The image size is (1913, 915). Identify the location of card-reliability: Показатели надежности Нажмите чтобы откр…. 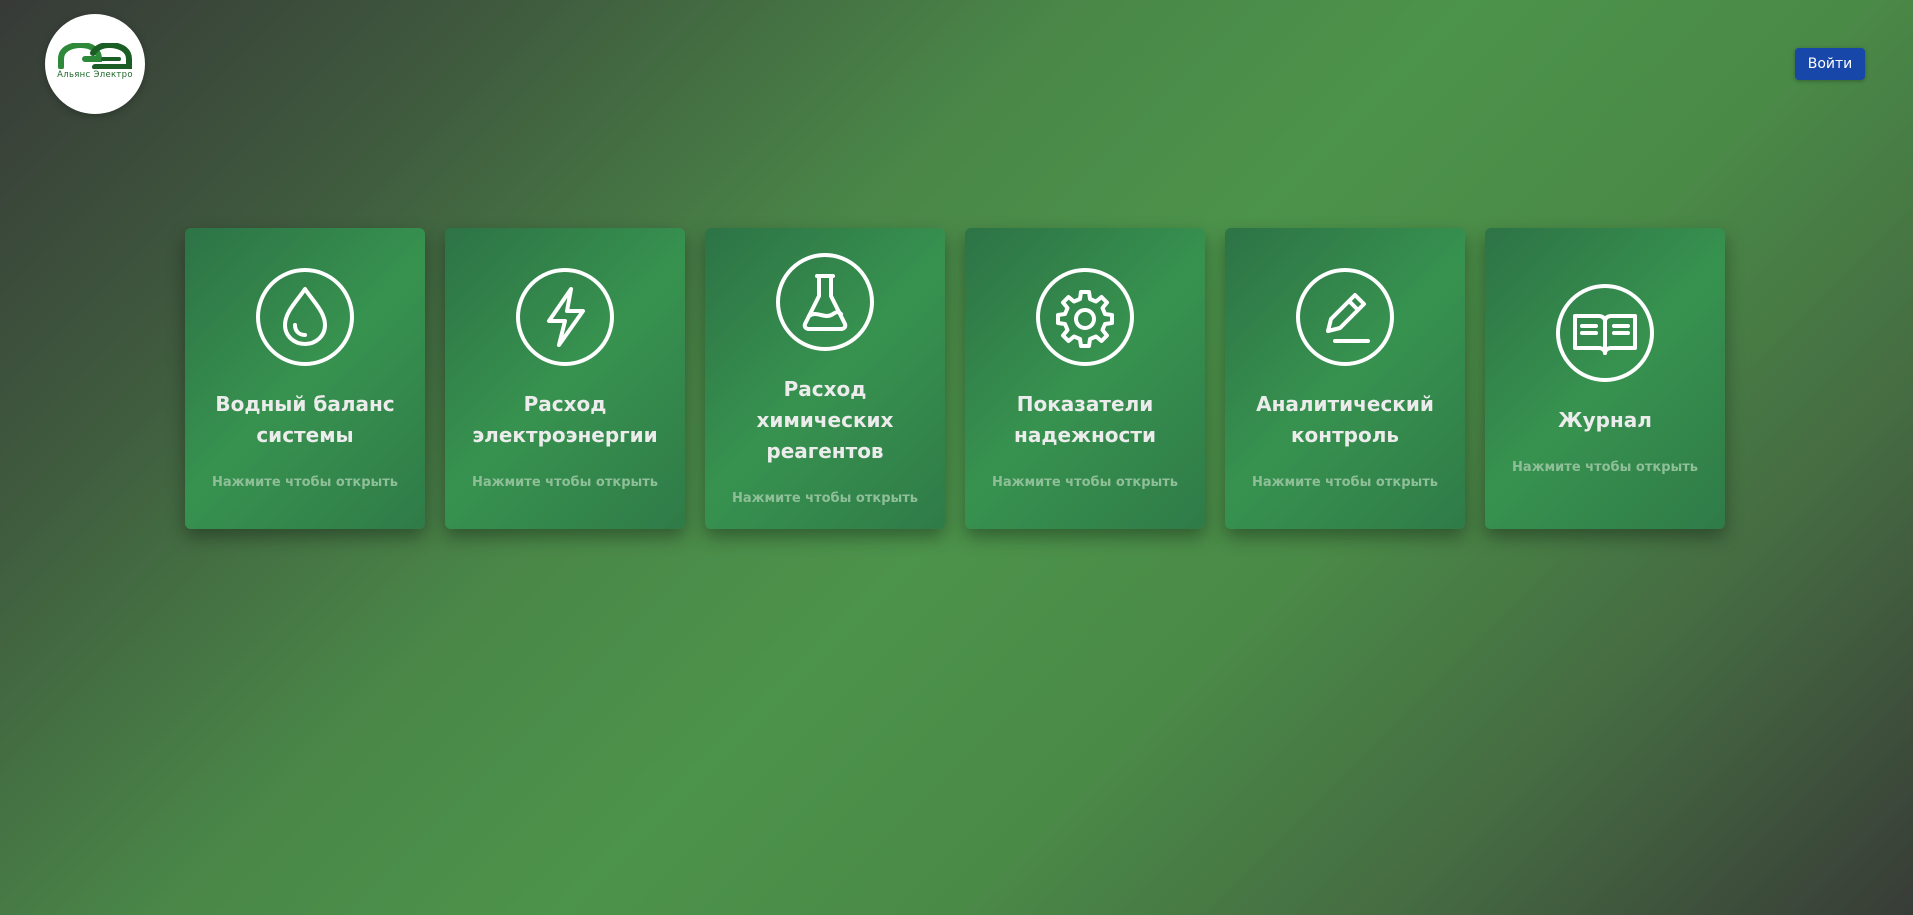
(1085, 378).